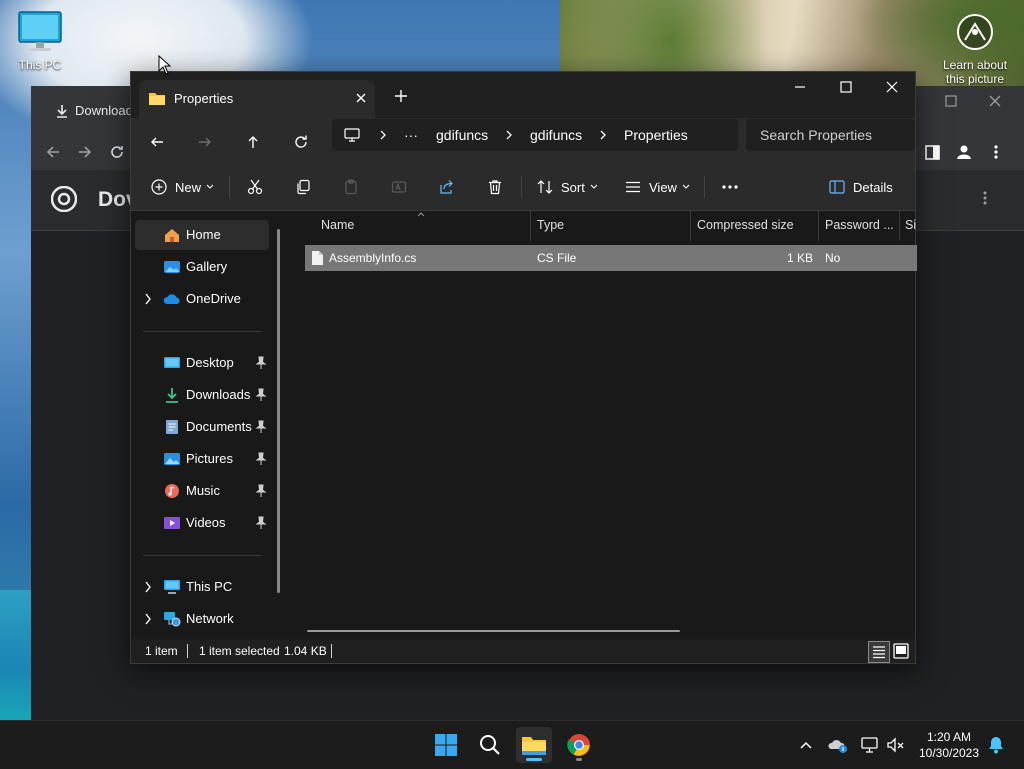  What do you see at coordinates (996, 152) in the screenshot?
I see `menu-icon` at bounding box center [996, 152].